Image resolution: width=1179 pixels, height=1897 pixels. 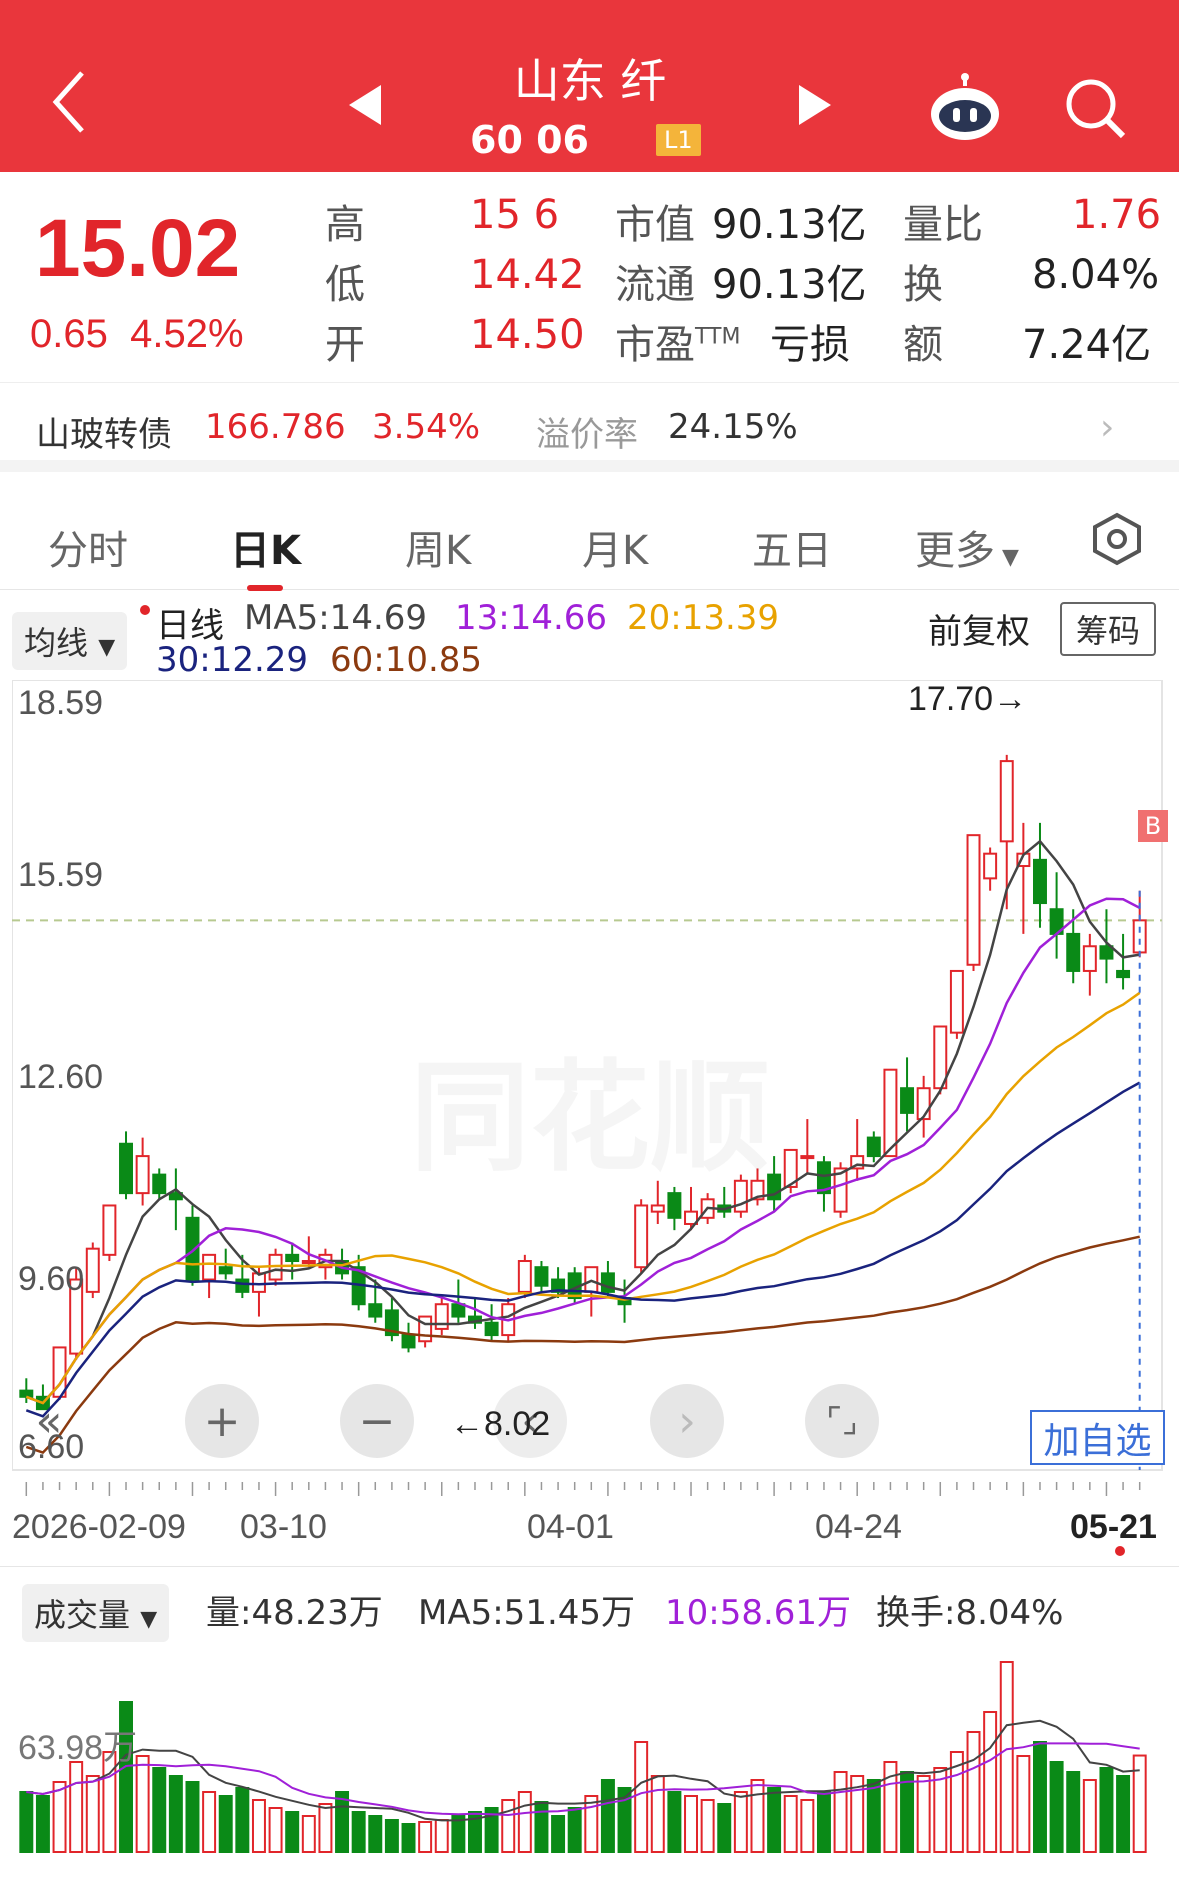 What do you see at coordinates (842, 1421) in the screenshot?
I see `fullscreen-icon: ⌜⌟` at bounding box center [842, 1421].